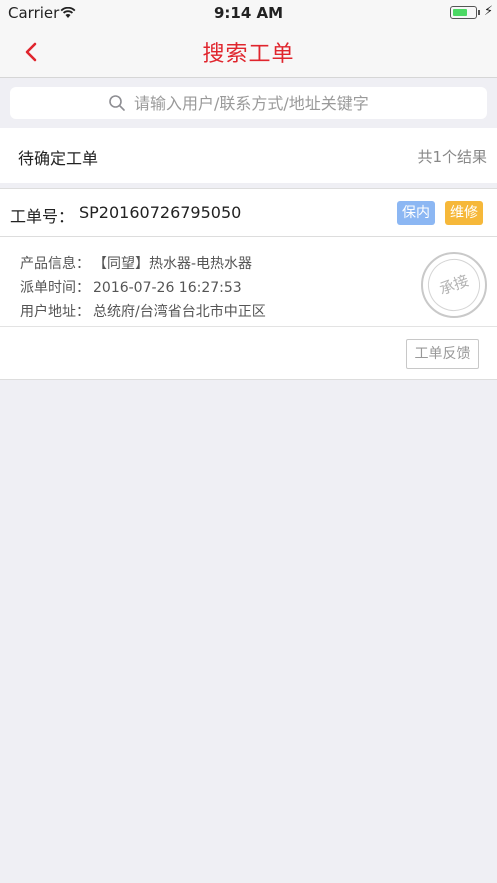  What do you see at coordinates (479, 12) in the screenshot?
I see `battery-tip` at bounding box center [479, 12].